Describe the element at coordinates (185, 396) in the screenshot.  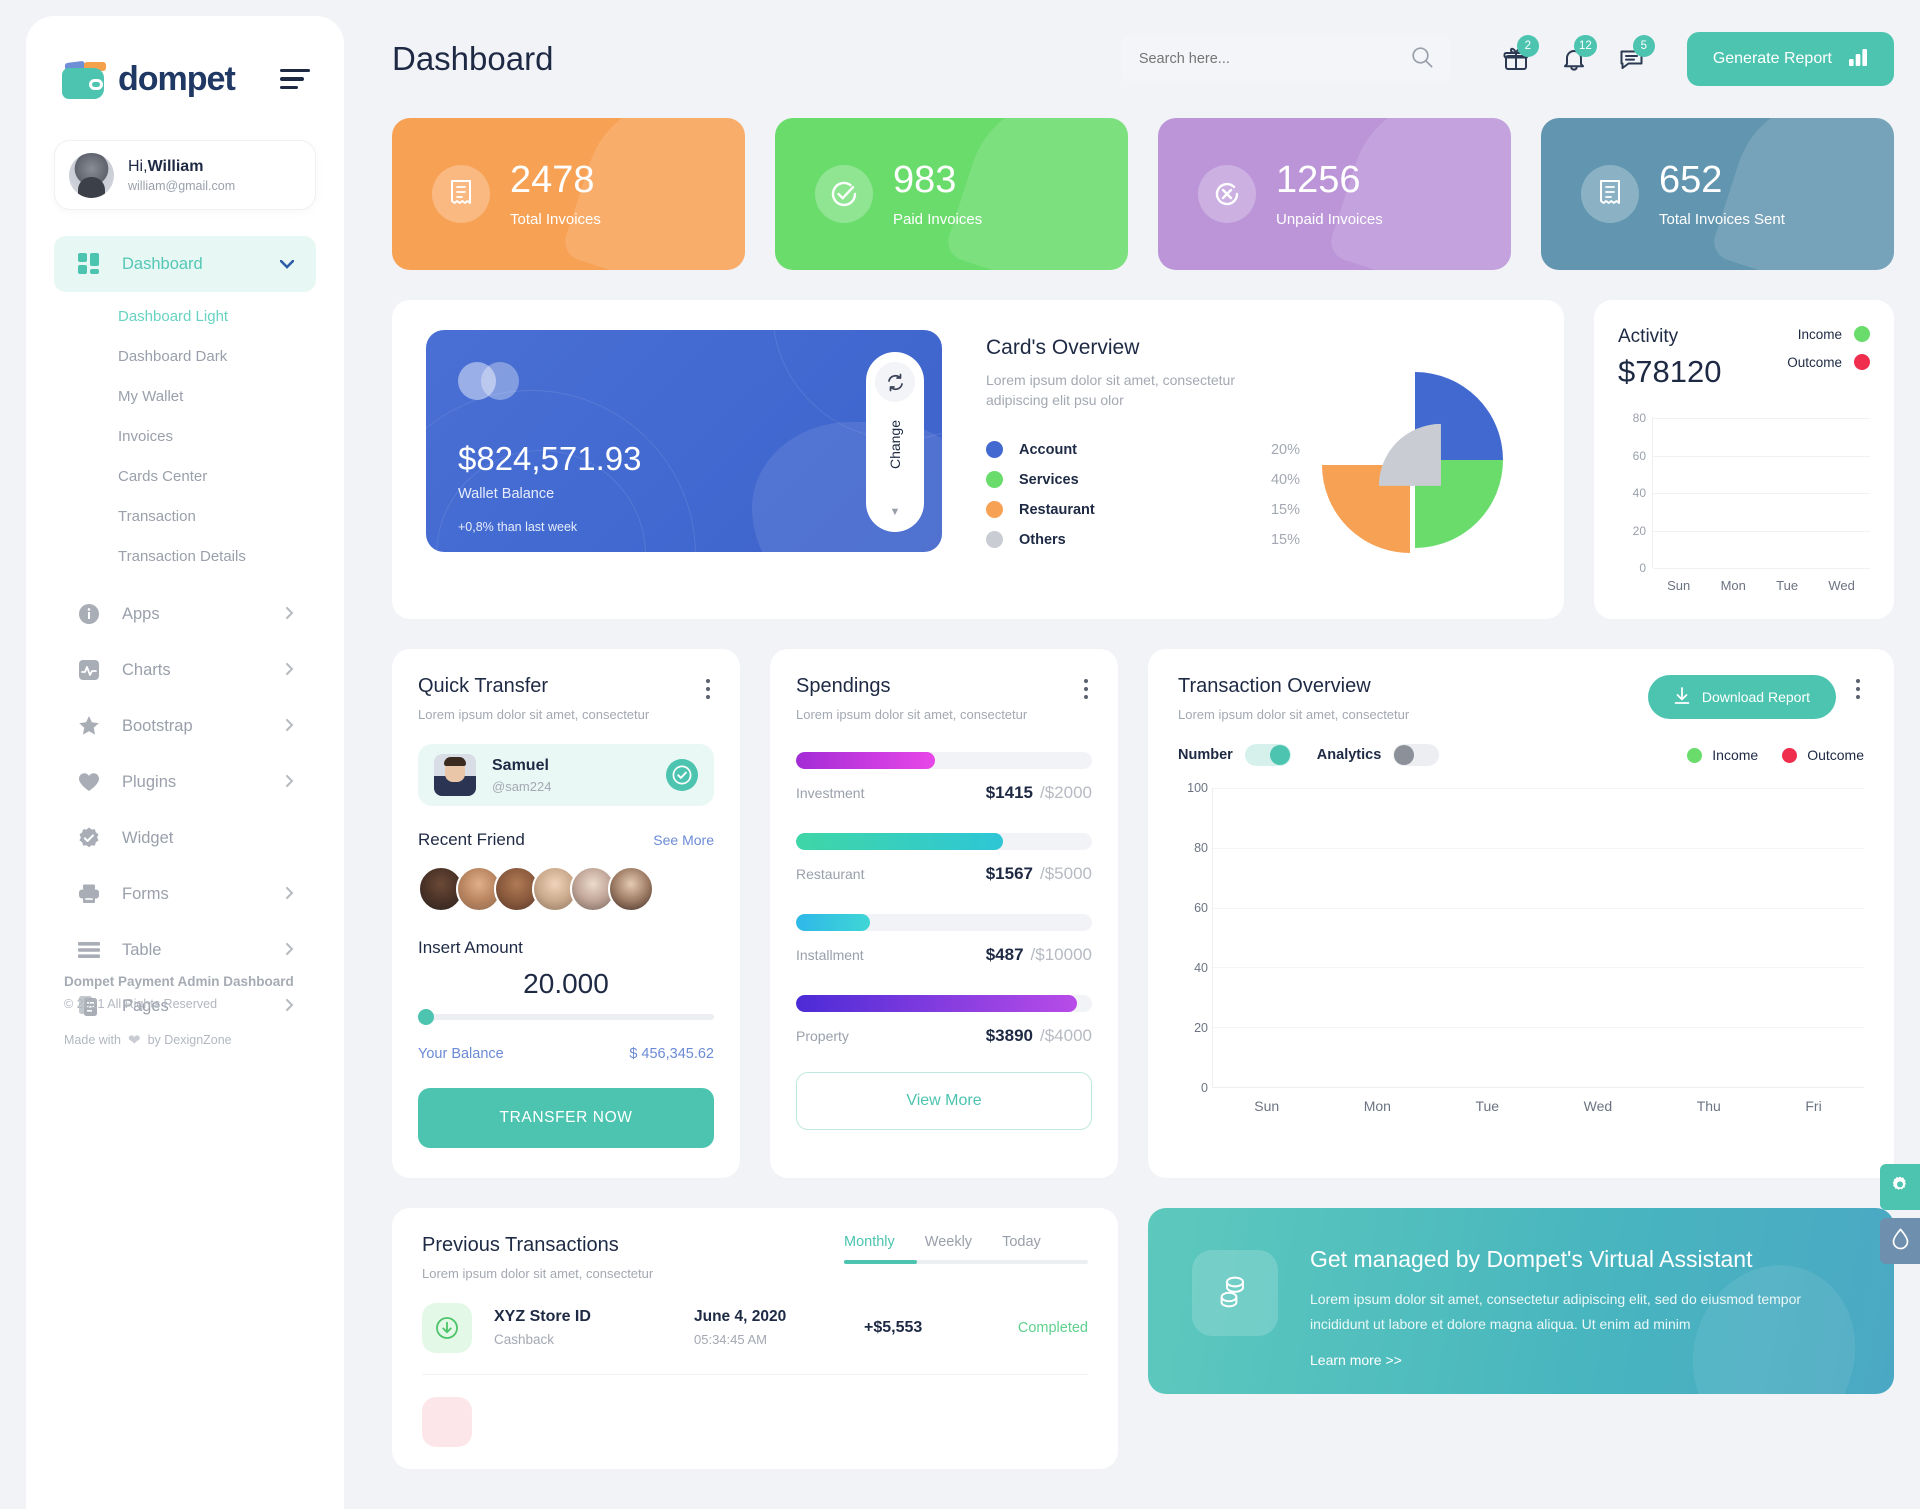
I see `sidebar-subitem-my-wallet: My Wallet` at that location.